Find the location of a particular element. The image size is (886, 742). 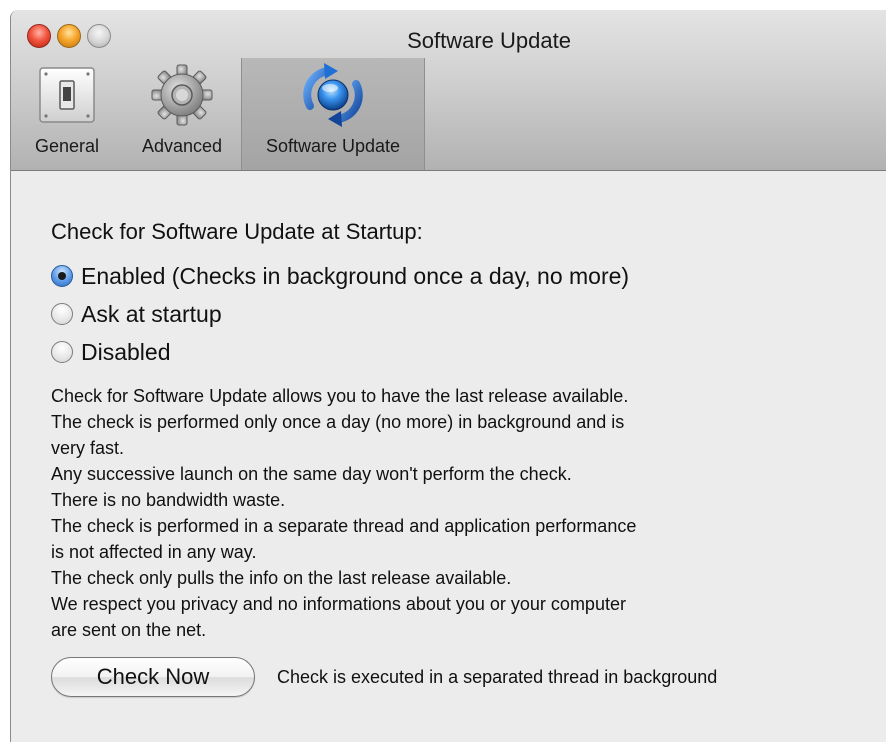

tab-software-update: Software Update is located at coordinates (333, 114).